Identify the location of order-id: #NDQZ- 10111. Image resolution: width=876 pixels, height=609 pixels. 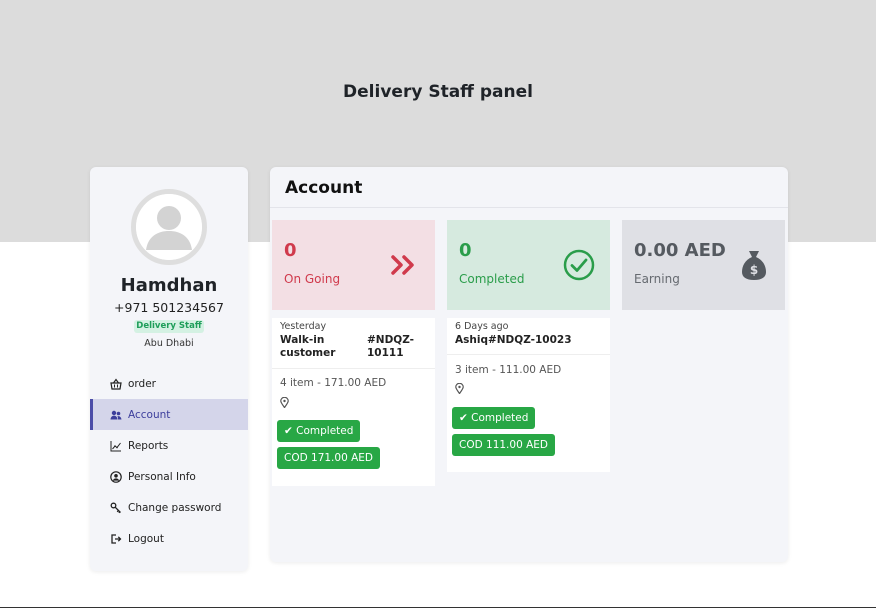
(390, 347).